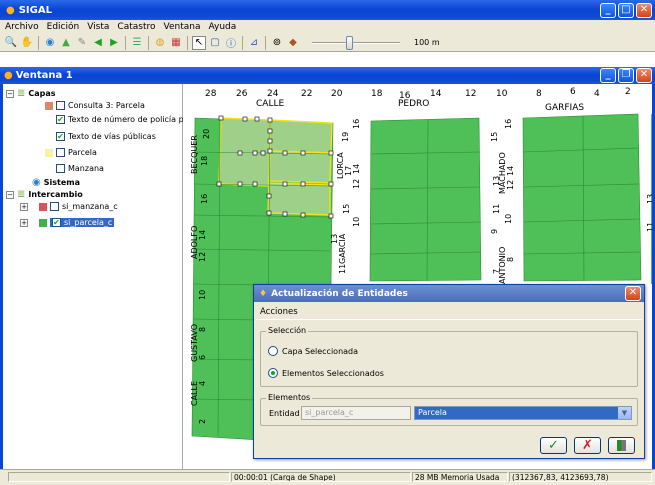 The width and height of the screenshot is (655, 485). I want to click on scale-slider, so click(356, 42).